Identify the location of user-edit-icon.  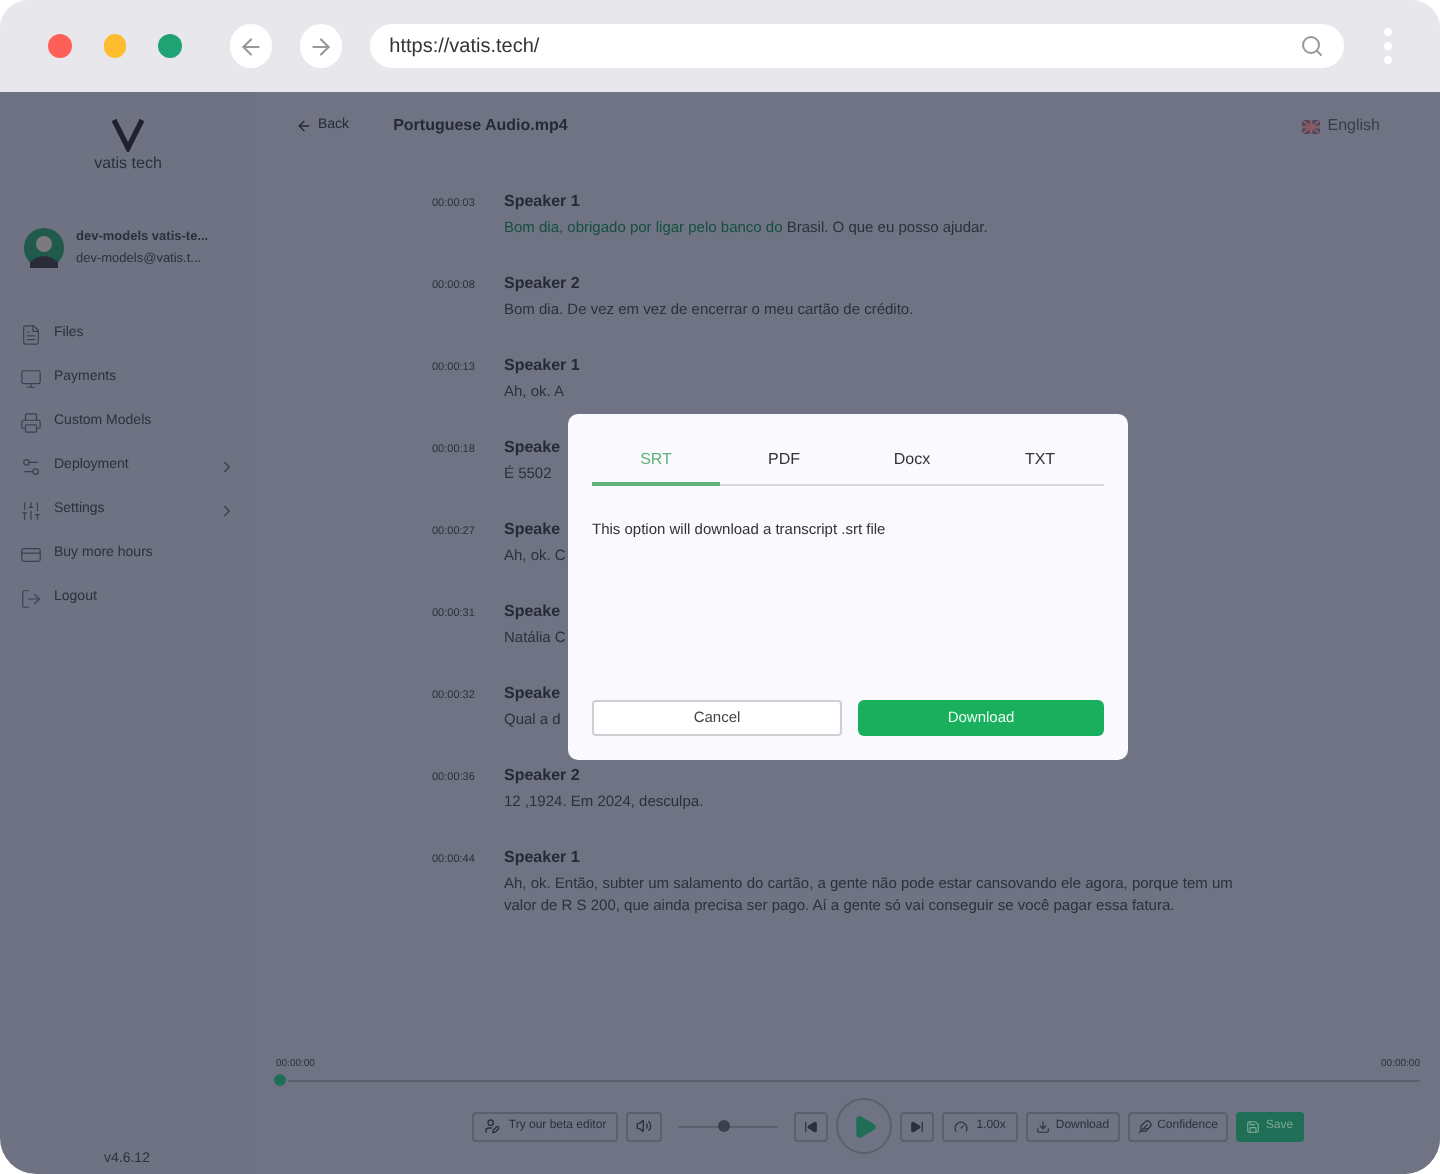
(492, 1126).